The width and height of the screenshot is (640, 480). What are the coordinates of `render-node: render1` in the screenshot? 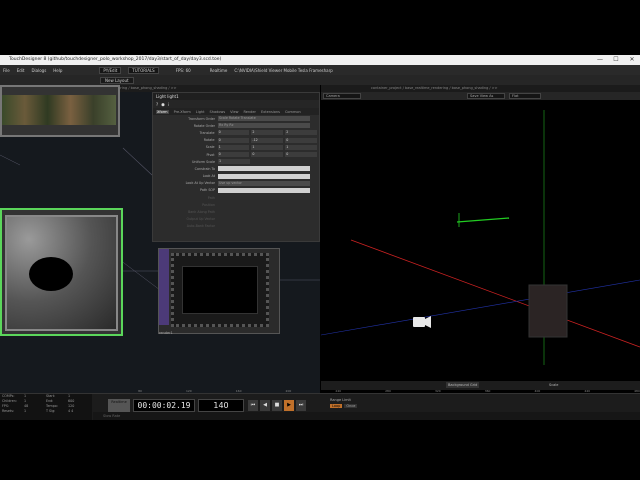 It's located at (219, 291).